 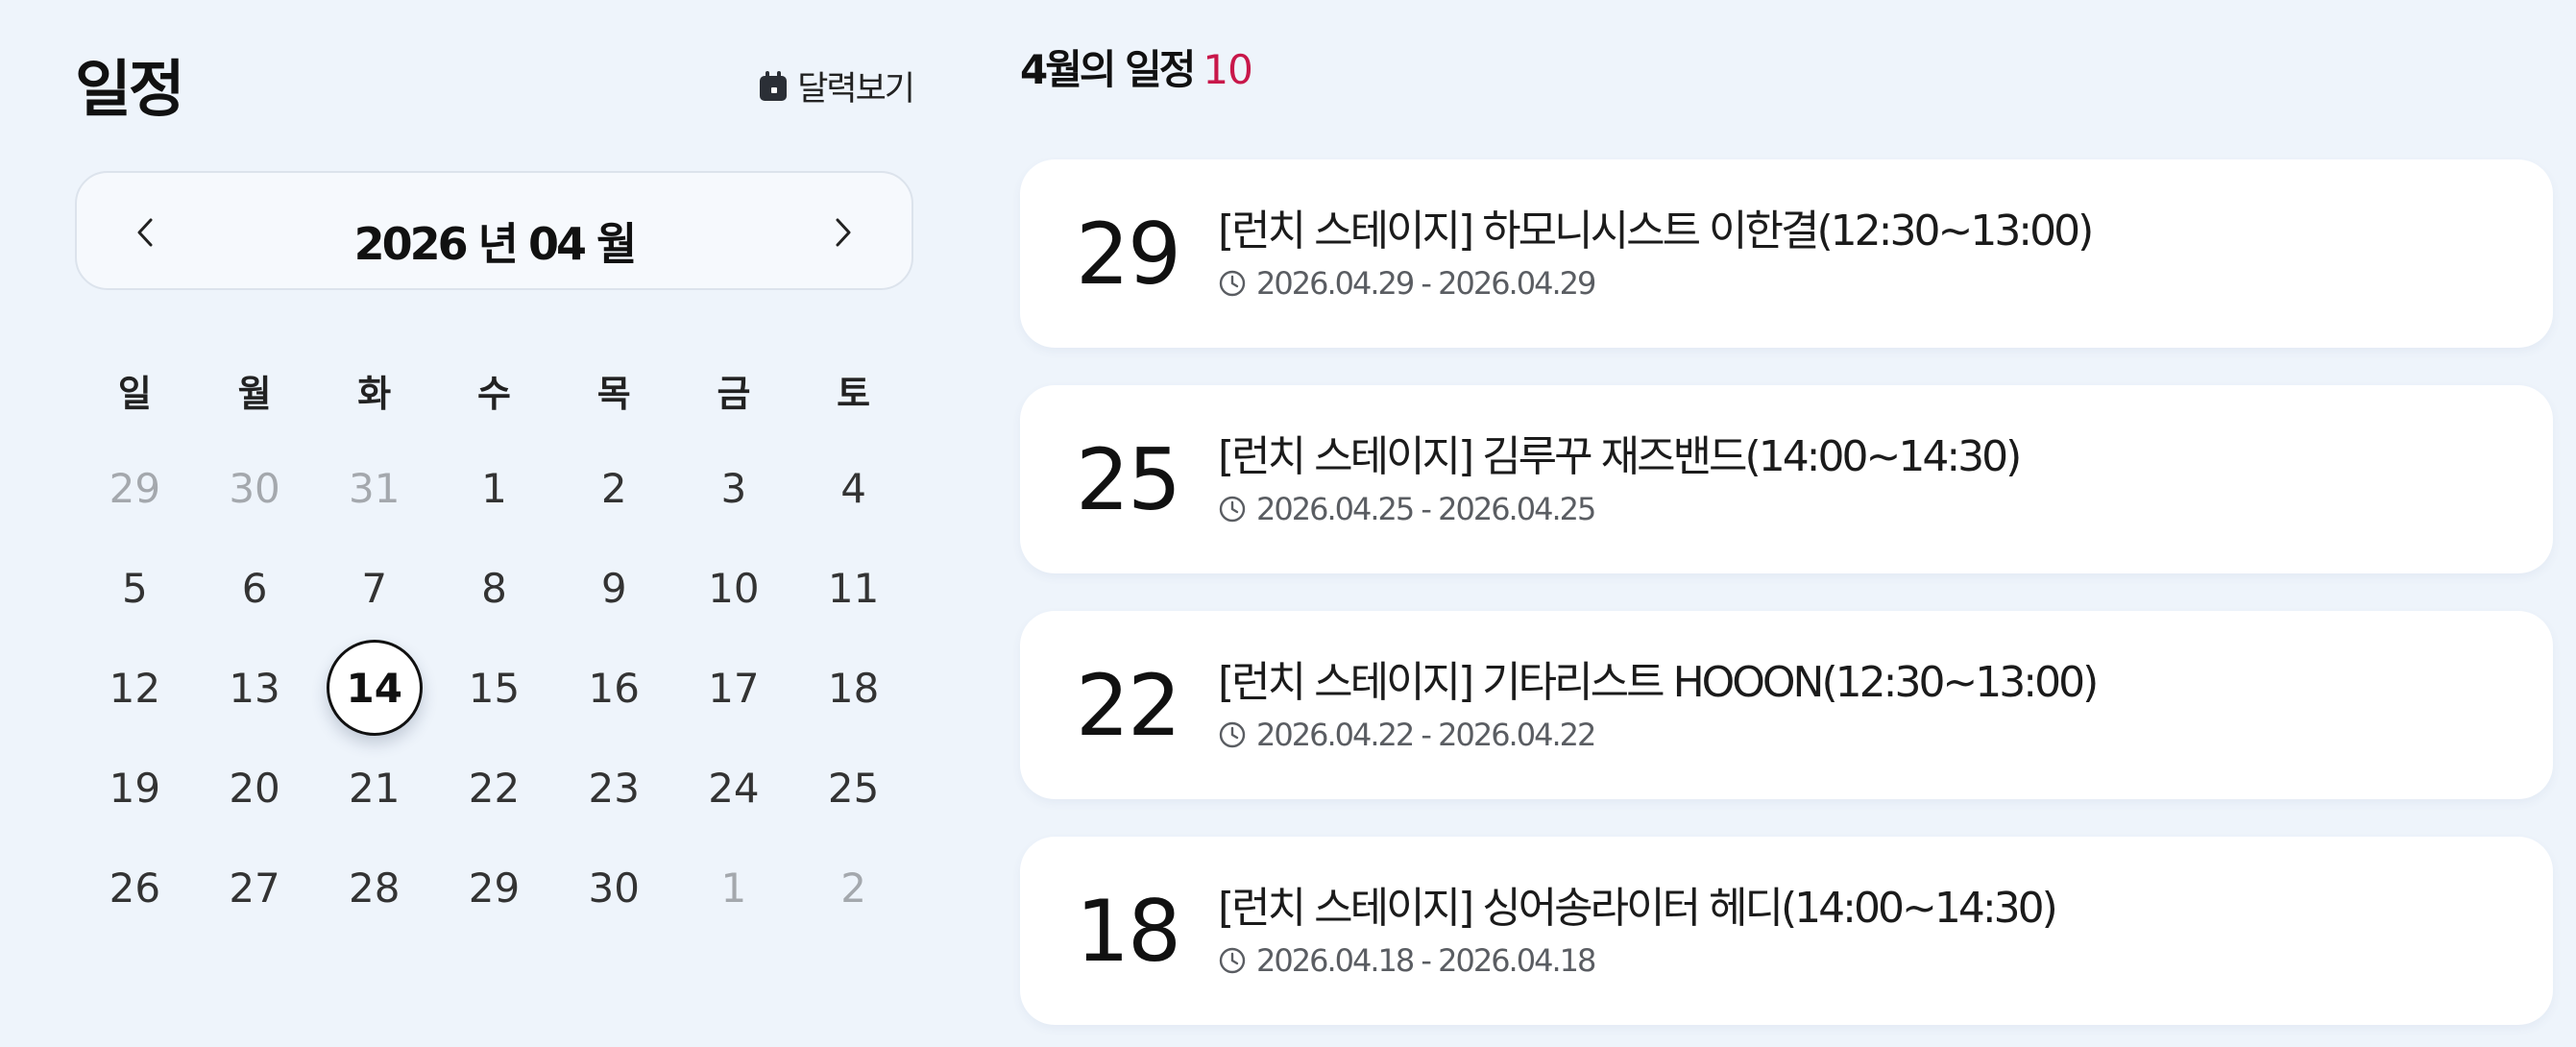 I want to click on next-month-button, so click(x=843, y=232).